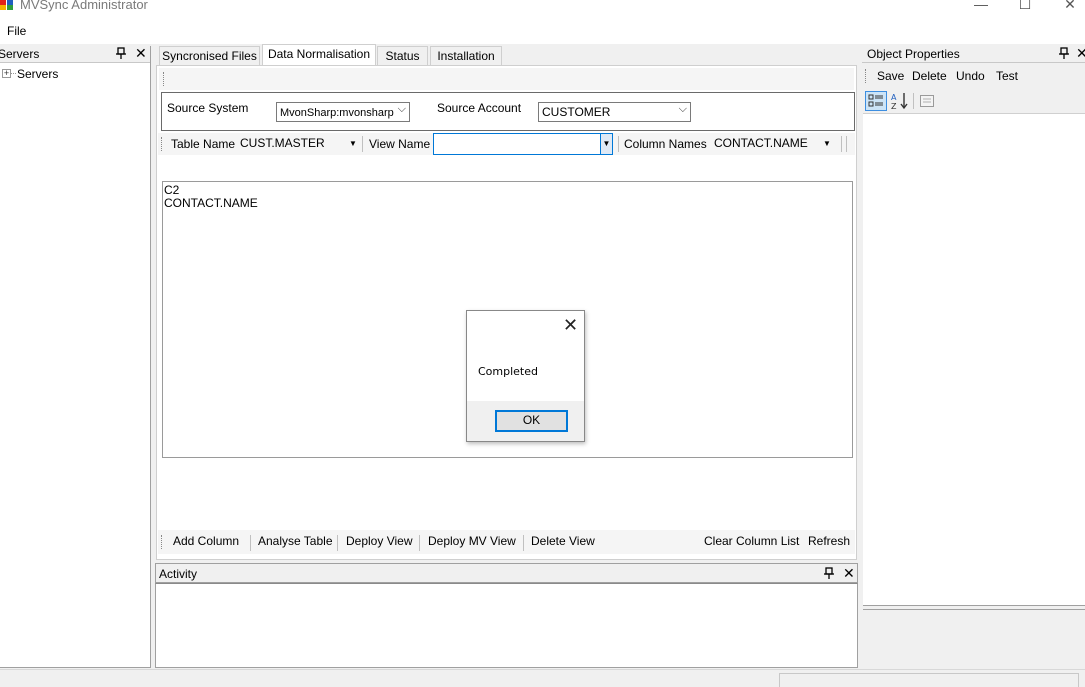 The width and height of the screenshot is (1085, 687). Describe the element at coordinates (900, 101) in the screenshot. I see `sort-alphabetical-icon: A Z` at that location.